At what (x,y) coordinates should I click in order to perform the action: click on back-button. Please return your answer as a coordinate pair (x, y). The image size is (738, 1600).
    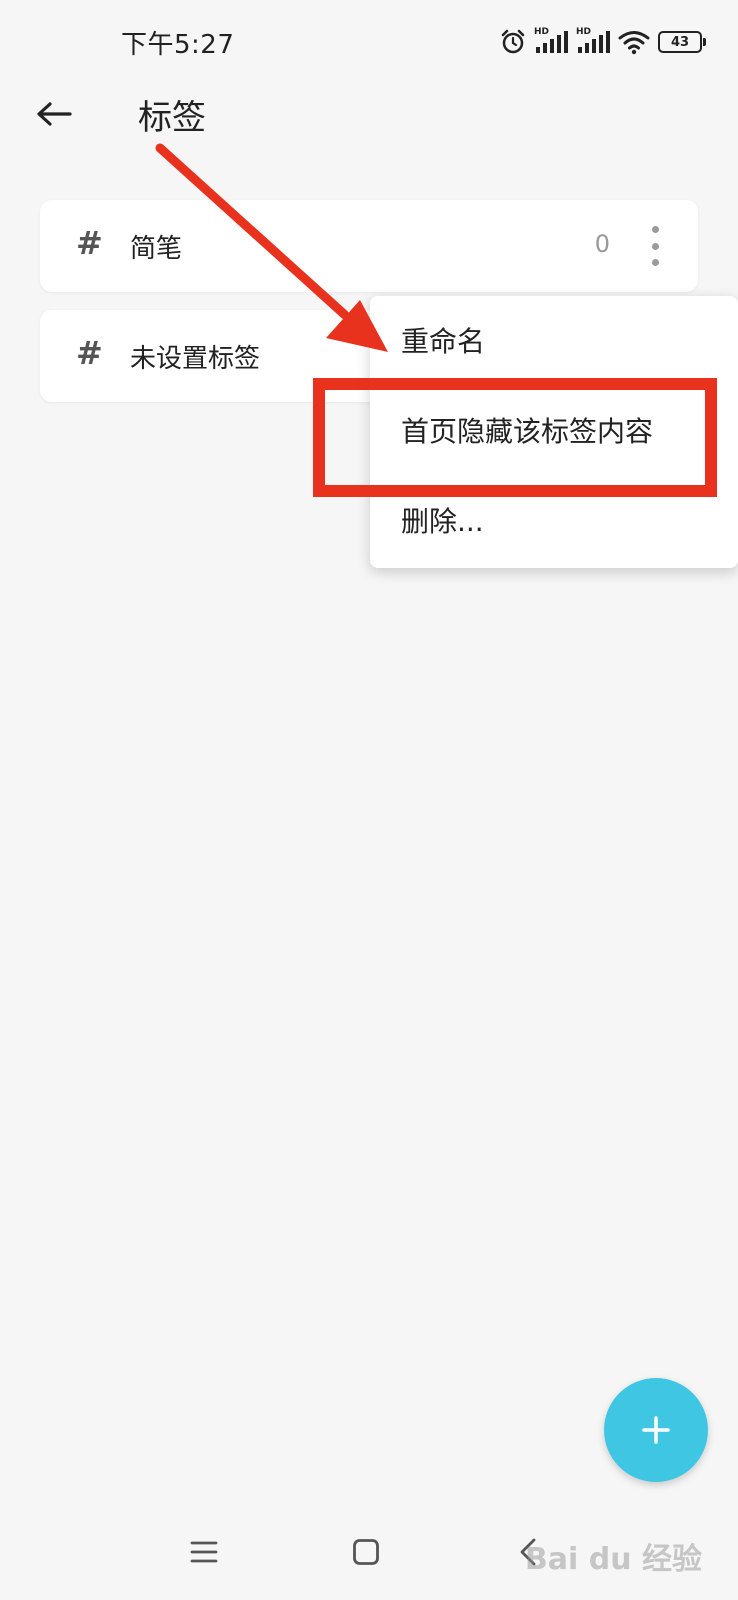
    Looking at the image, I should click on (54, 114).